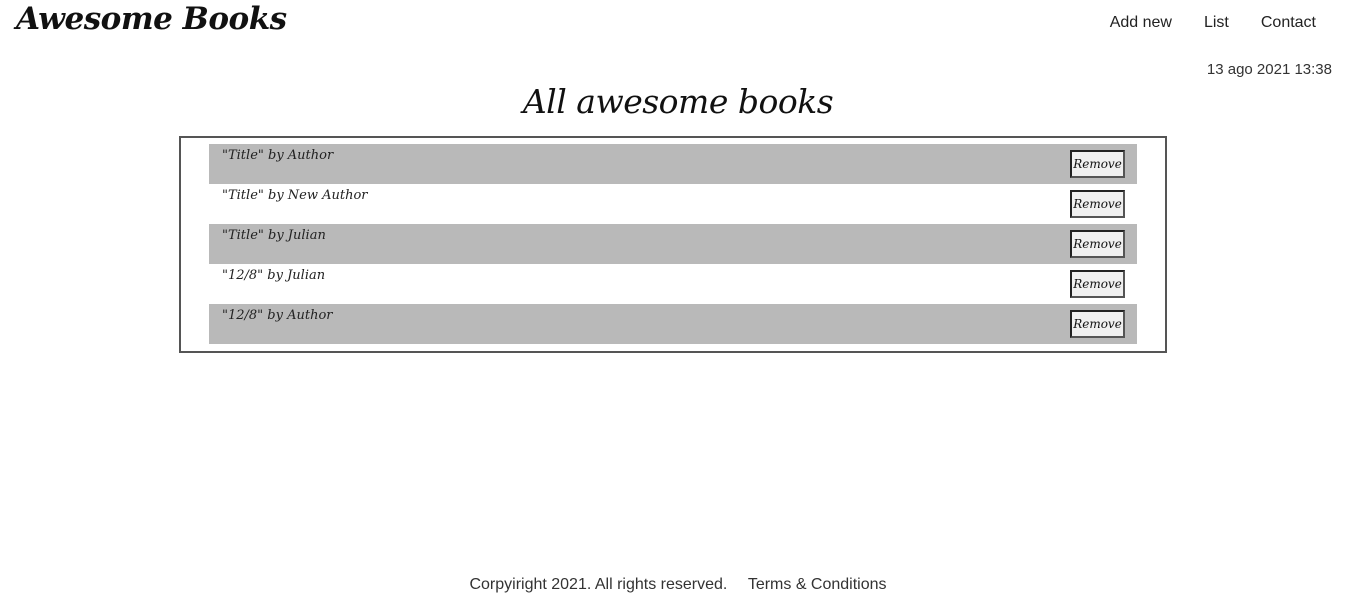 The image size is (1356, 602). Describe the element at coordinates (673, 324) in the screenshot. I see `book-row: "12/8" by Author Remove` at that location.